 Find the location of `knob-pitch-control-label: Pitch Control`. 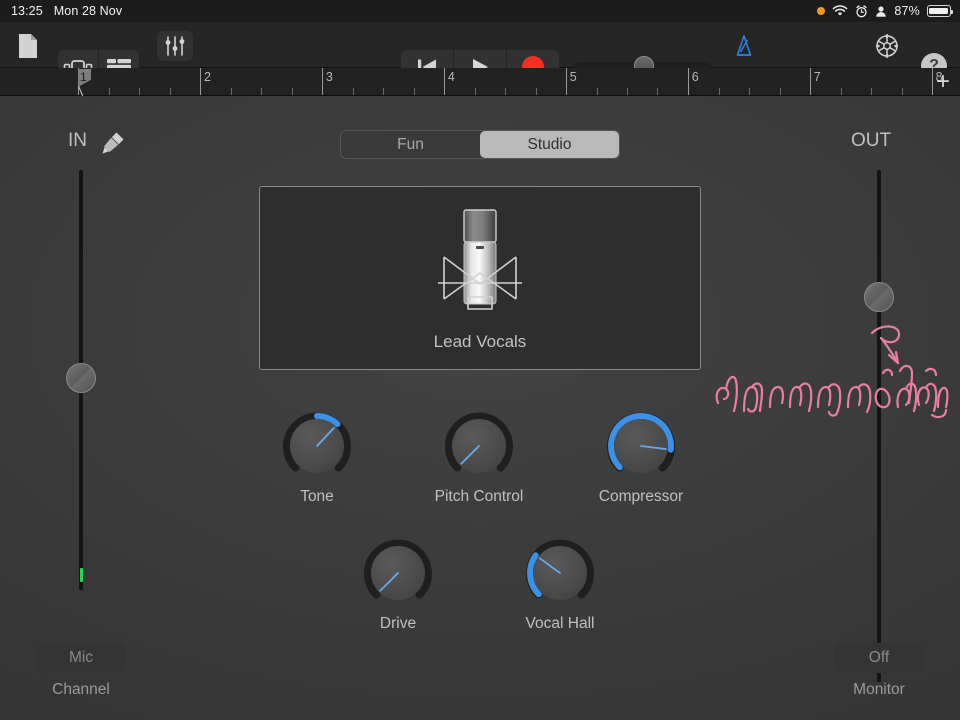

knob-pitch-control-label: Pitch Control is located at coordinates (479, 496).